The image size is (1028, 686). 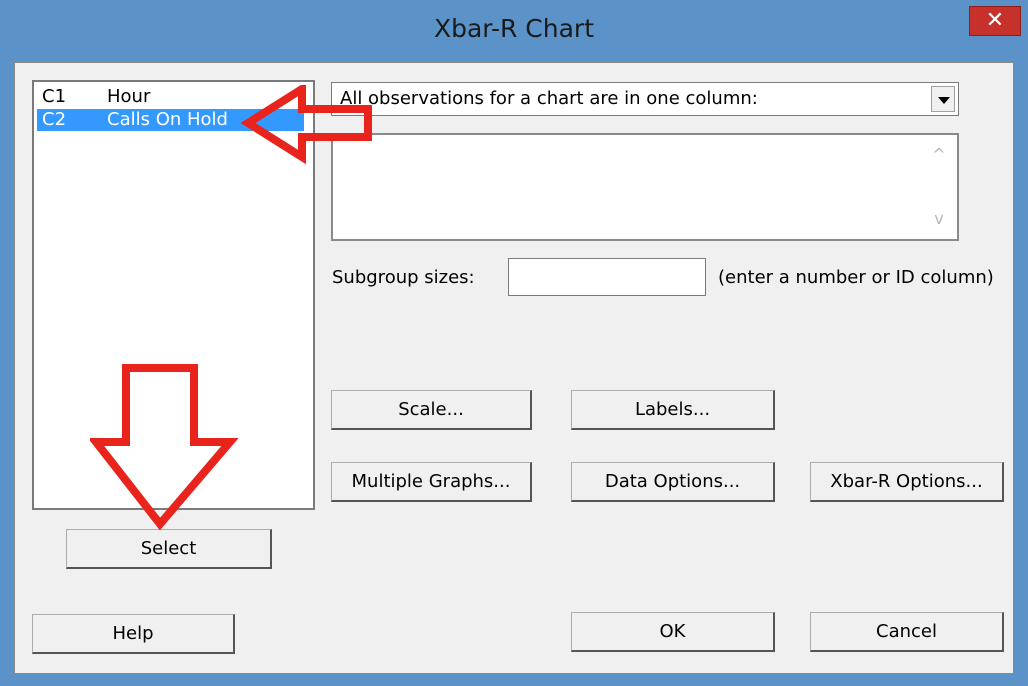 I want to click on window-title: Xbar-R Chart, so click(x=514, y=28).